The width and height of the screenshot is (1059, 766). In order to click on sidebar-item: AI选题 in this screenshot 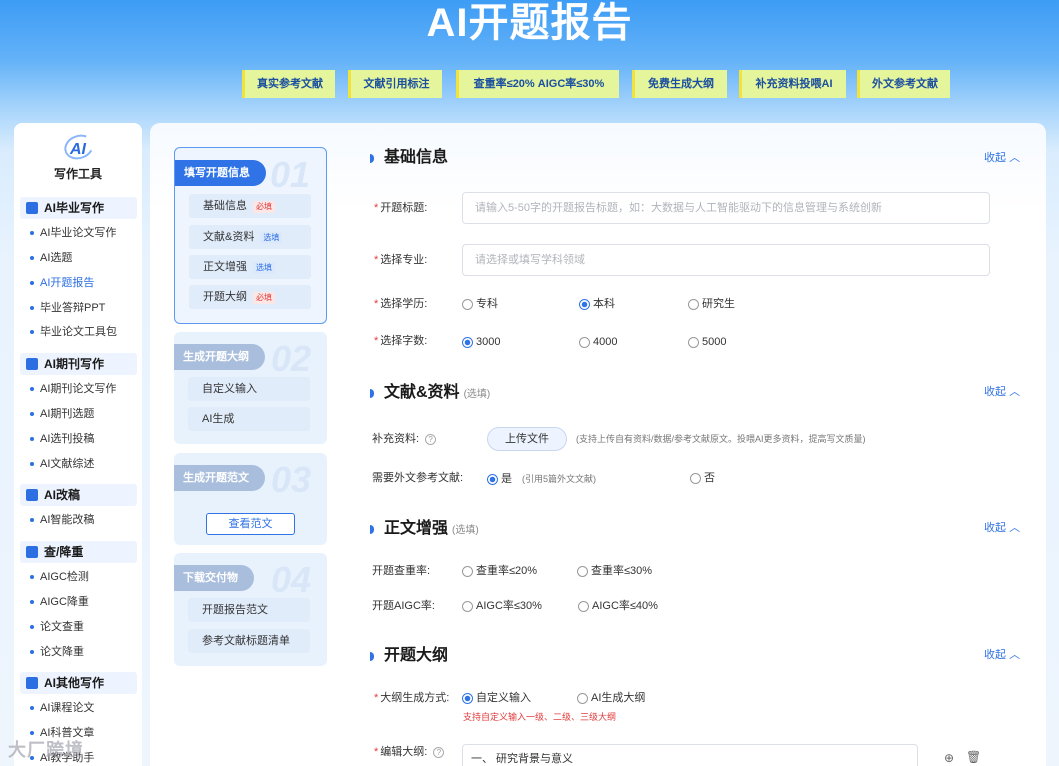, I will do `click(51, 258)`.